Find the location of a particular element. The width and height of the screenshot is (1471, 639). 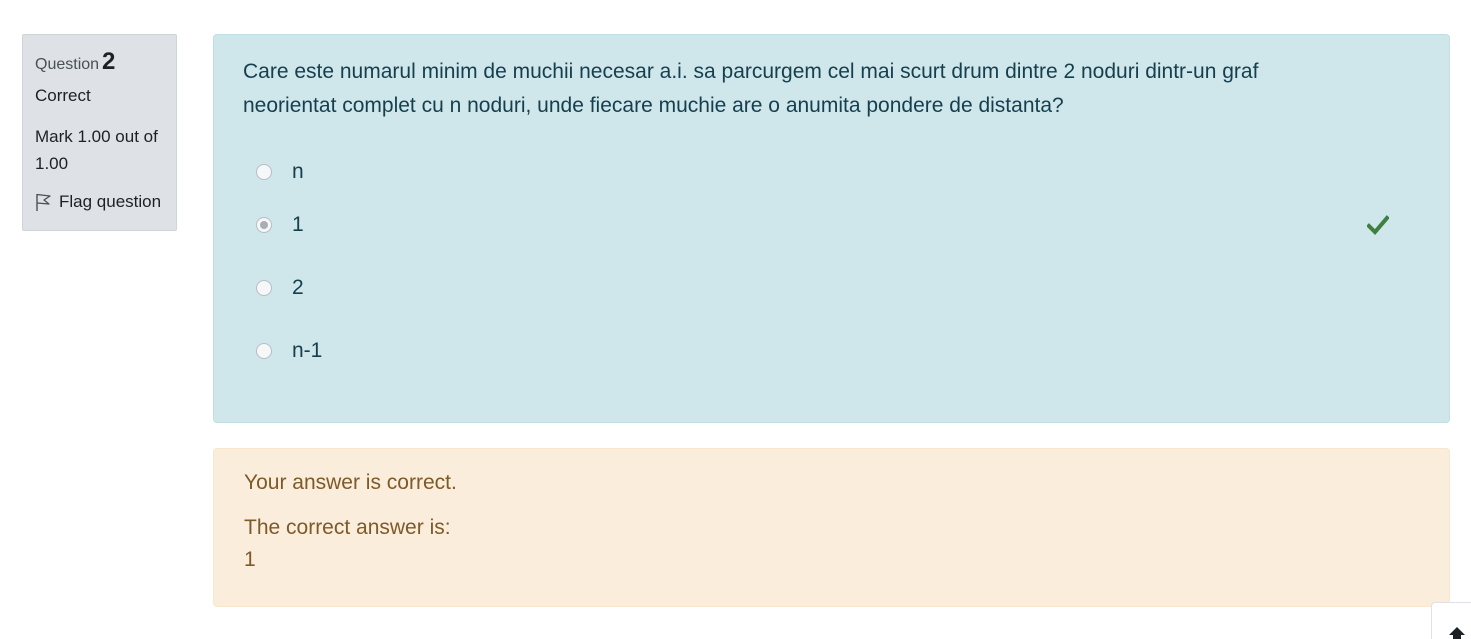

question-state: Correct is located at coordinates (63, 95).